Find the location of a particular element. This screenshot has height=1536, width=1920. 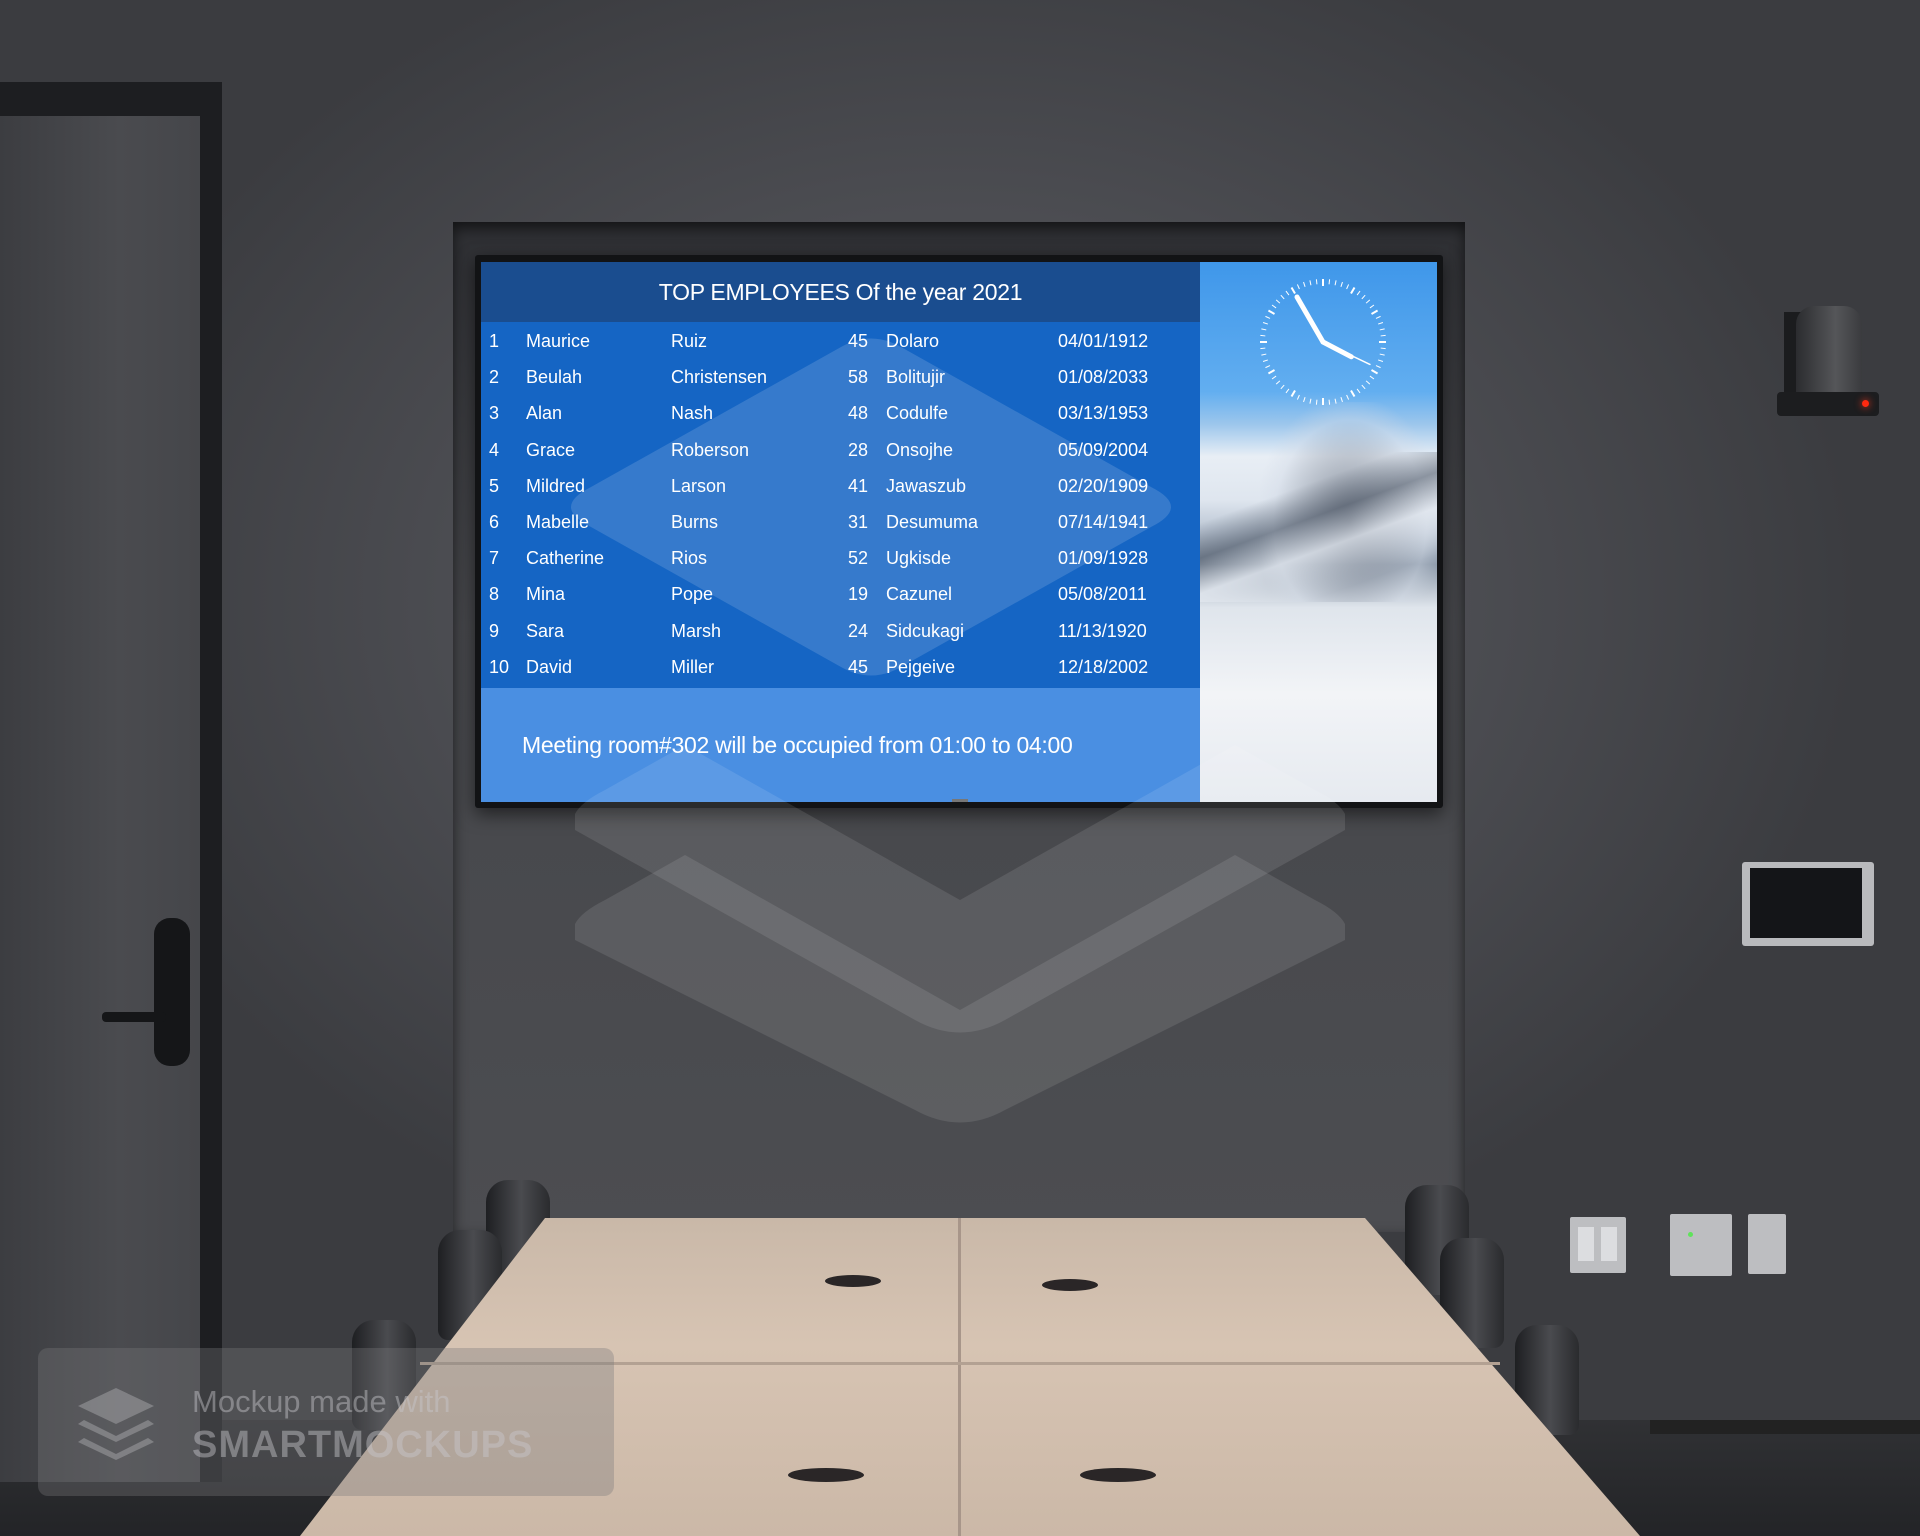

city-cell: Desumuma is located at coordinates (932, 522).